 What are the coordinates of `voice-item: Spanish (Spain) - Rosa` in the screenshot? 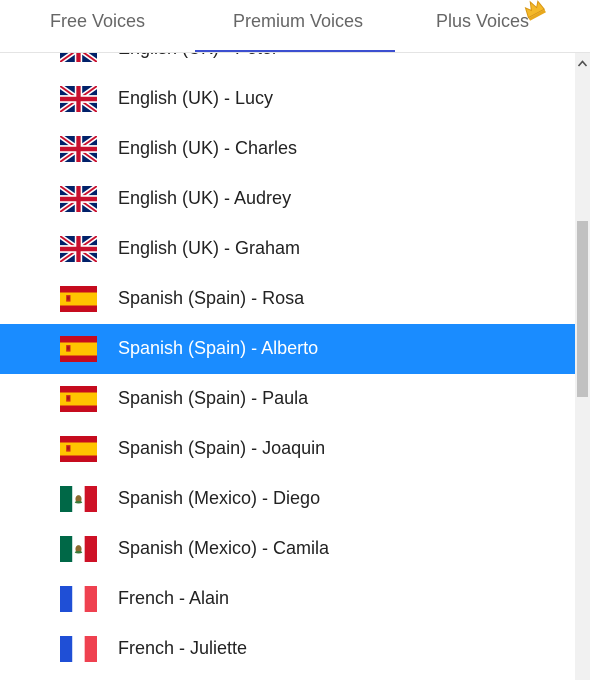 It's located at (287, 299).